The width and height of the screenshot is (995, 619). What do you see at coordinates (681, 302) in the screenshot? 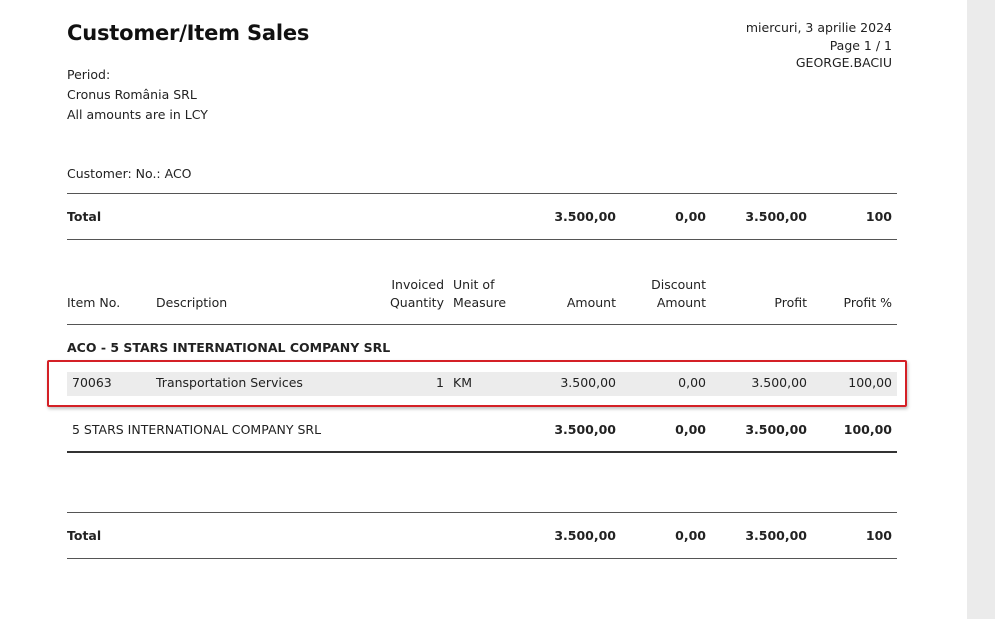
I see `col-discount-2: Amount` at bounding box center [681, 302].